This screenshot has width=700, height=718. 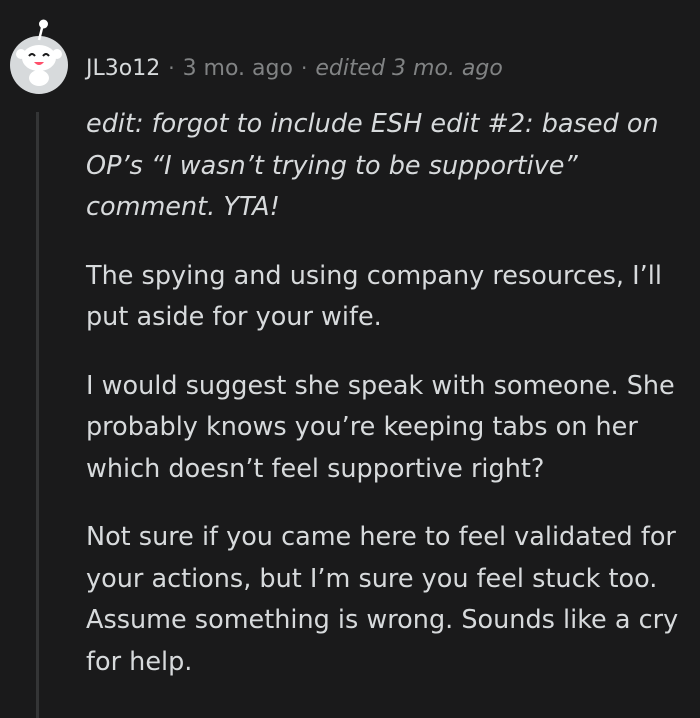 I want to click on username-link: JL3o12, so click(x=123, y=68).